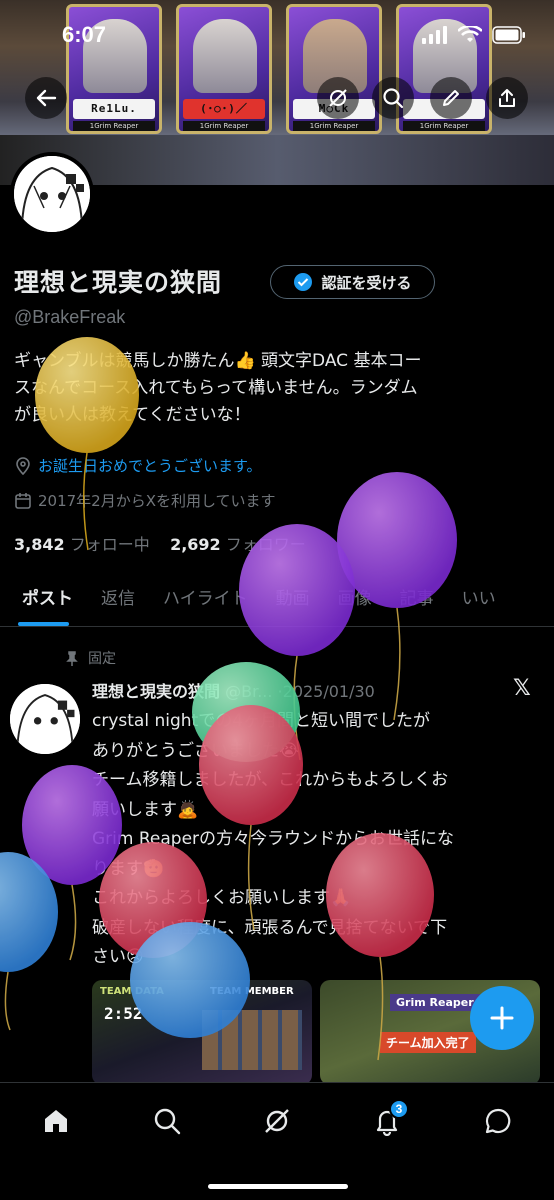  What do you see at coordinates (479, 599) in the screenshot?
I see `tab-likes: いい` at bounding box center [479, 599].